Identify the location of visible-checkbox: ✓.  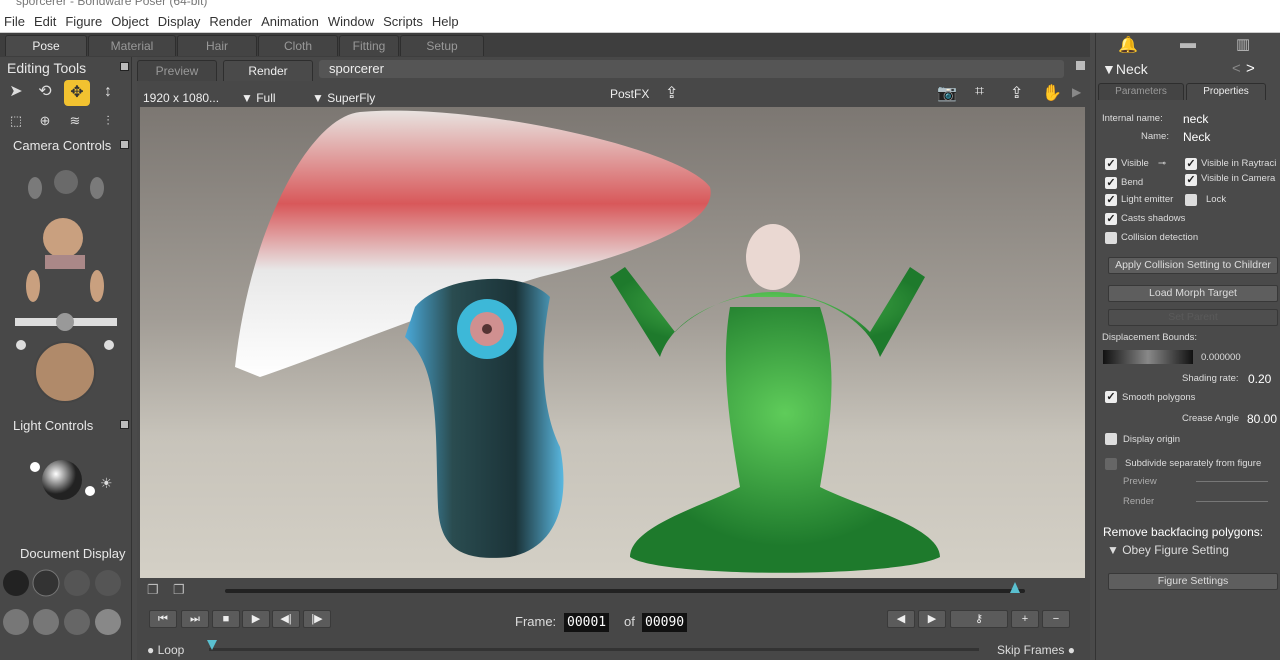
(1111, 164).